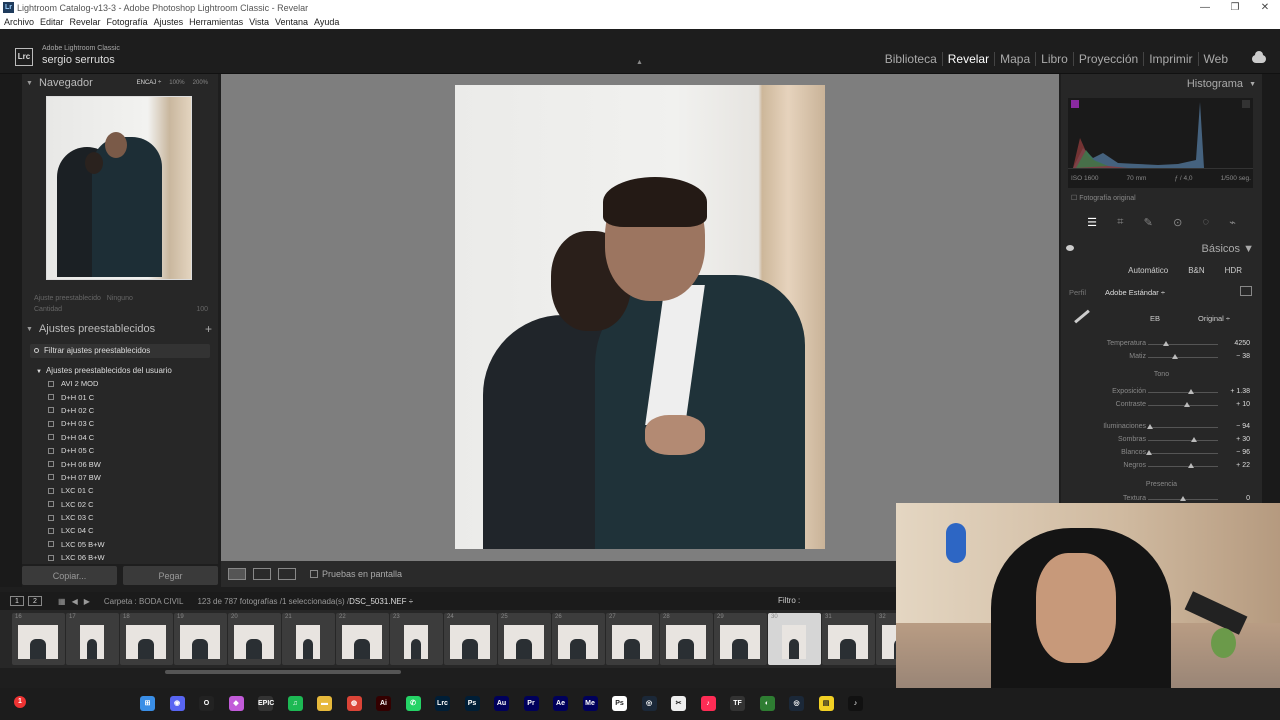 The width and height of the screenshot is (1280, 720). I want to click on folder-path: Carpeta : BODA CIVIL, so click(144, 601).